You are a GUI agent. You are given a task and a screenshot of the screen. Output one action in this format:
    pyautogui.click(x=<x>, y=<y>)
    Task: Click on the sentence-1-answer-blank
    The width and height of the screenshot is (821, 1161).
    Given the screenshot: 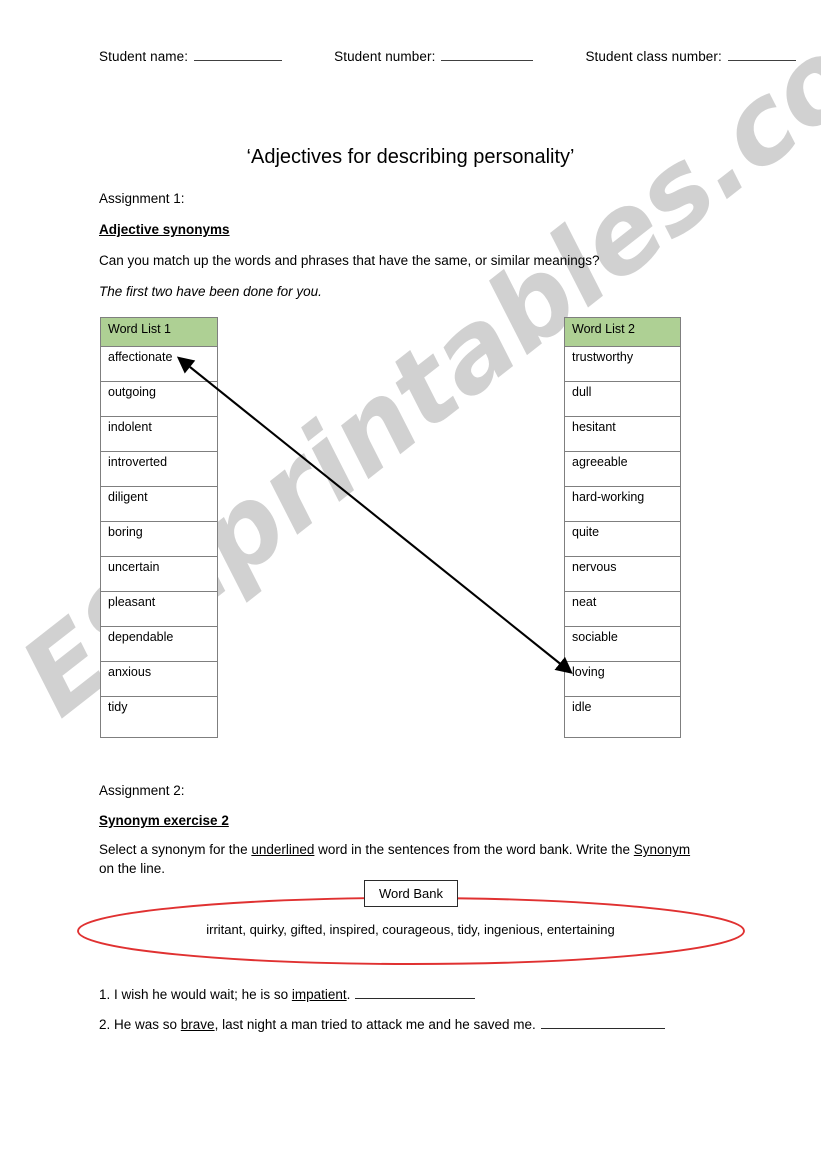 What is the action you would take?
    pyautogui.click(x=415, y=992)
    